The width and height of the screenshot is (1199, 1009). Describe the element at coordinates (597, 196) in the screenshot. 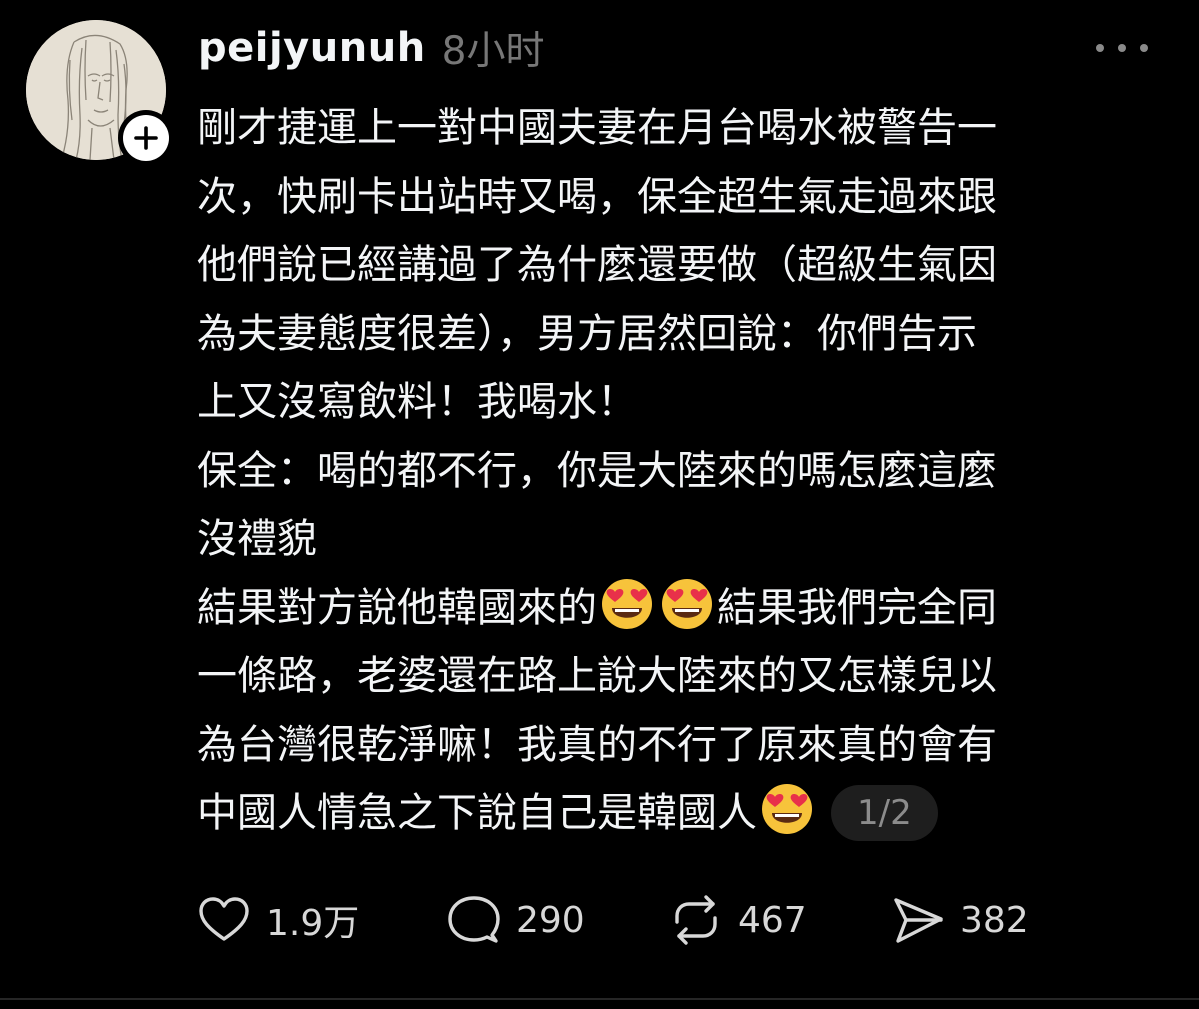

I see `post-text-line: 次，快刷卡出站時又喝，保全超生氣走過來跟` at that location.